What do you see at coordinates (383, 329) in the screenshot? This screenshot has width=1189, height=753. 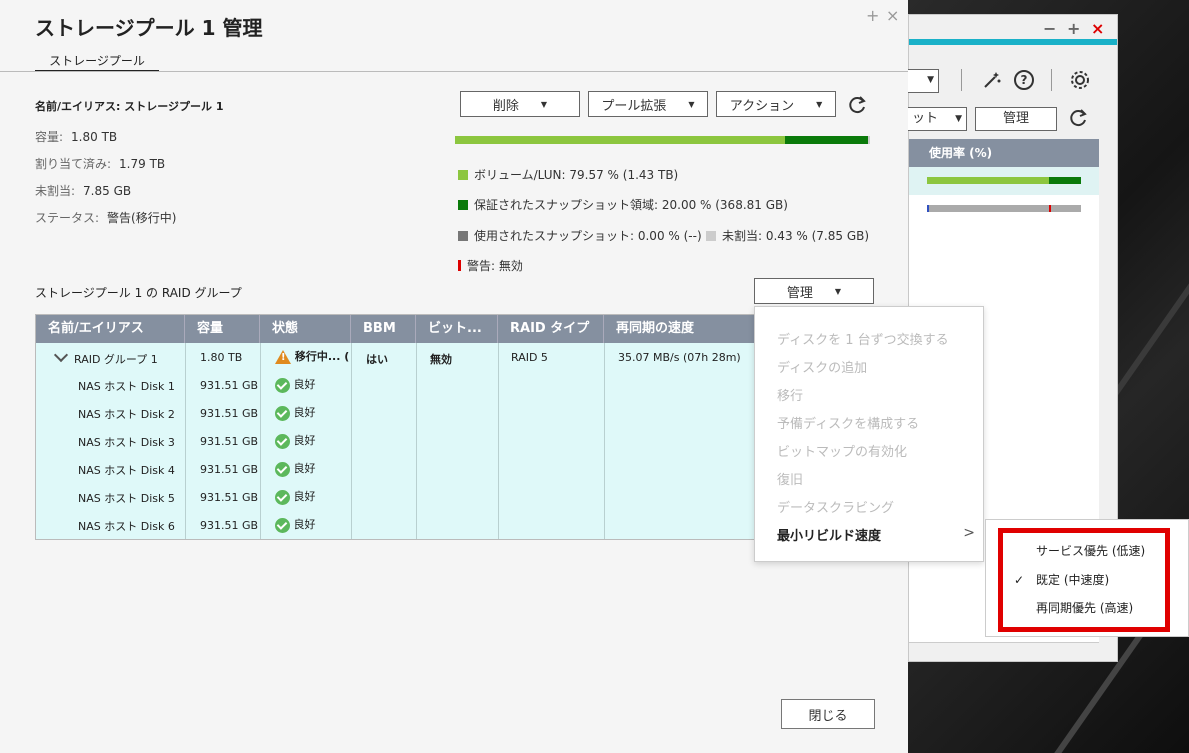 I see `header-bbm: BBM` at bounding box center [383, 329].